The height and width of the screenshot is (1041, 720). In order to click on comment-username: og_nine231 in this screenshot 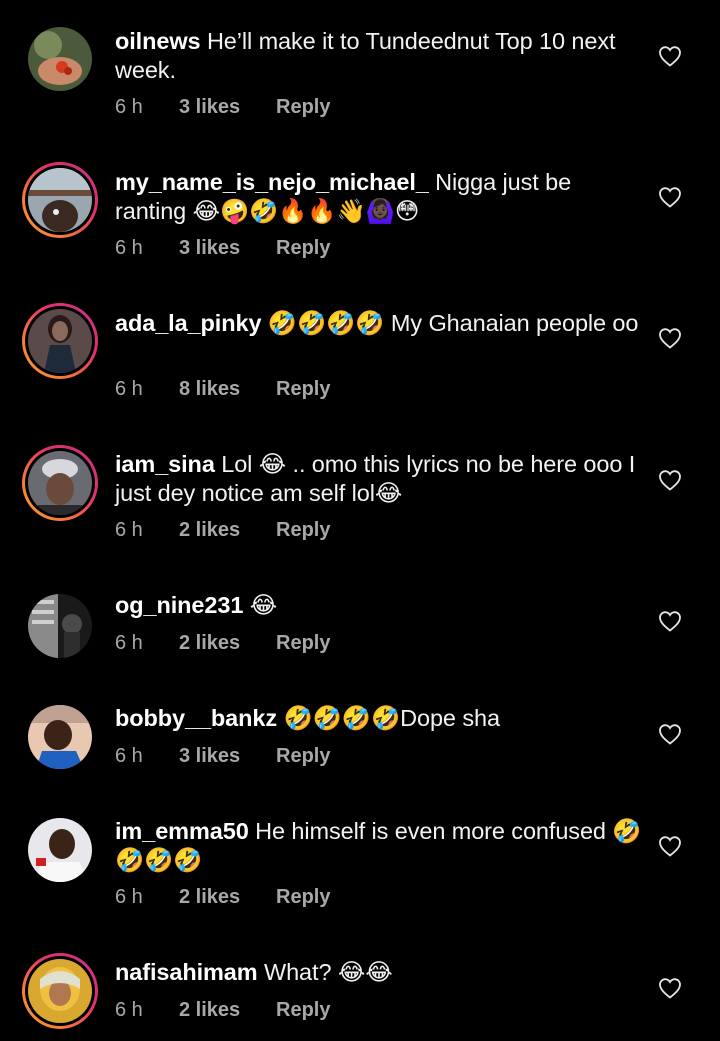, I will do `click(179, 605)`.